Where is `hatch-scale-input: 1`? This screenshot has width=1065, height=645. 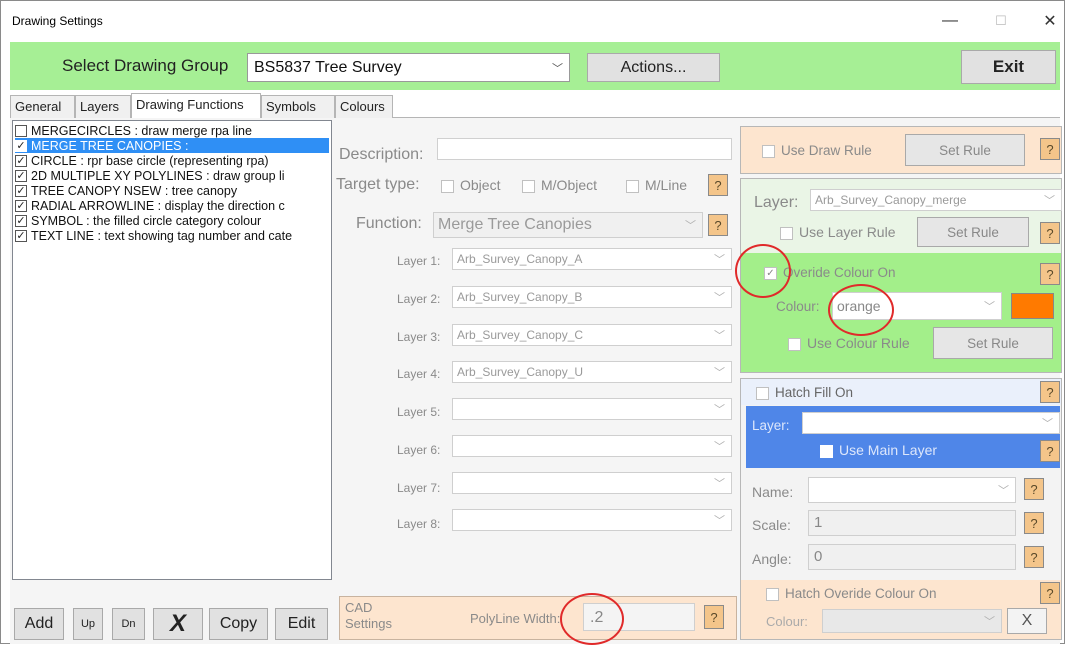
hatch-scale-input: 1 is located at coordinates (912, 523).